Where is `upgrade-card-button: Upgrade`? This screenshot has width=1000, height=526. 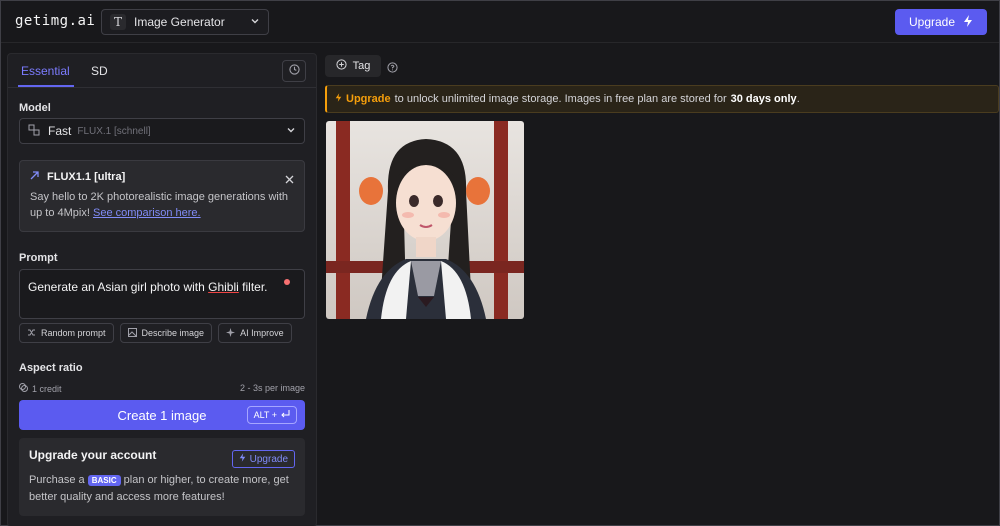
upgrade-card-button: Upgrade is located at coordinates (263, 459).